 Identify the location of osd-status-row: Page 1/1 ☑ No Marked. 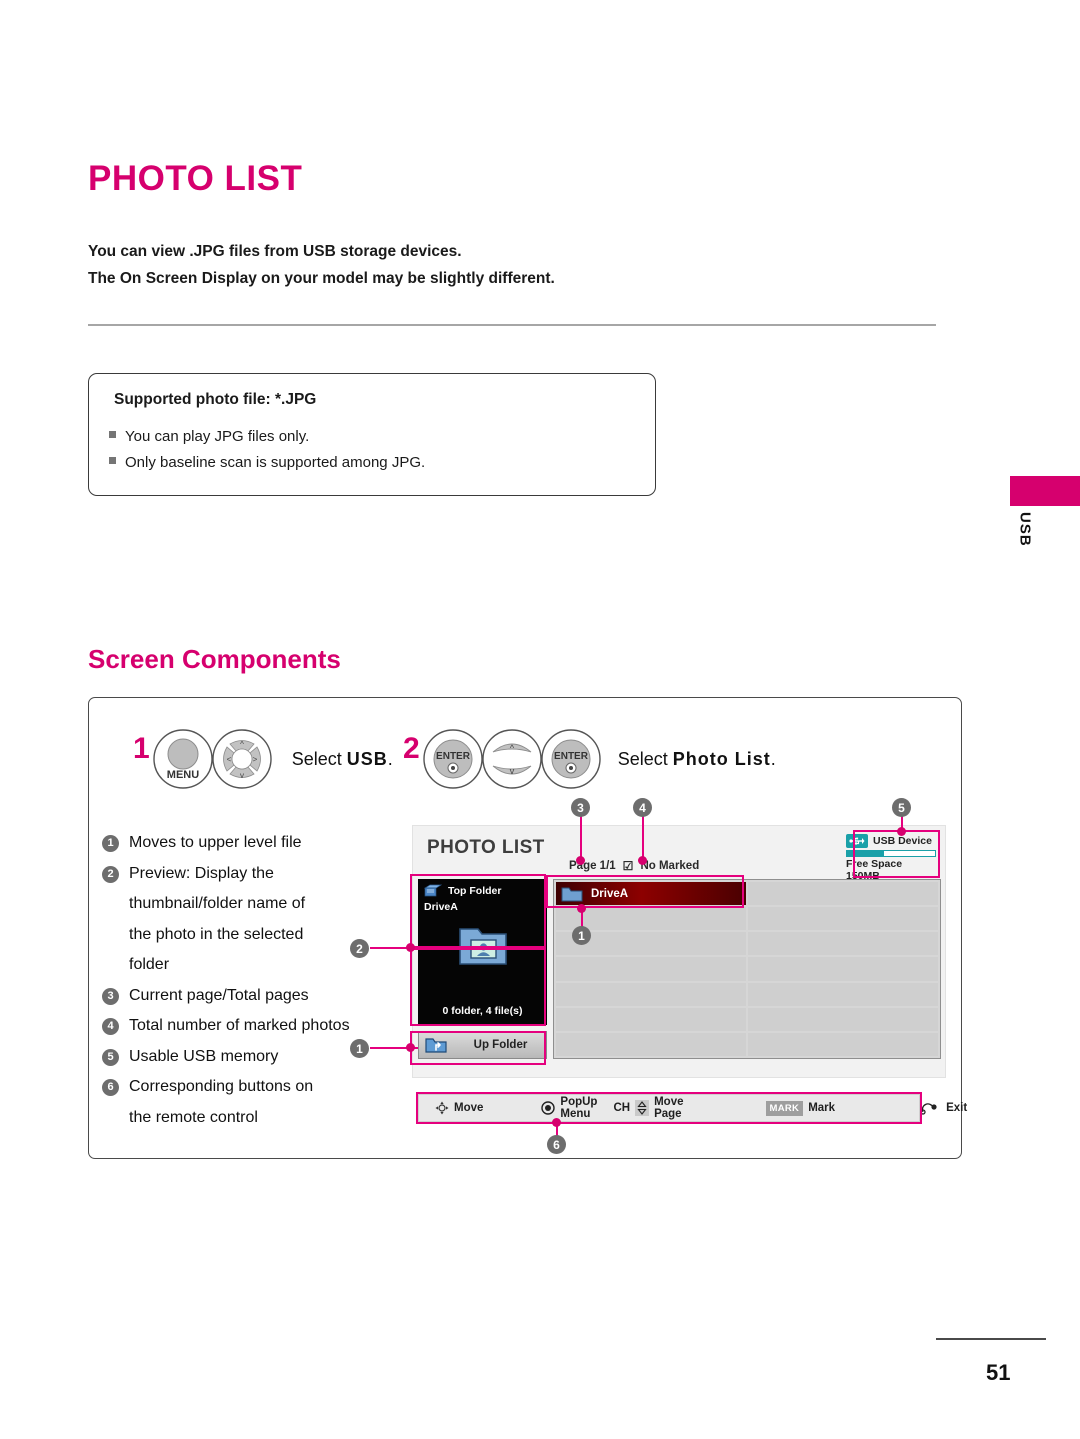
(634, 866).